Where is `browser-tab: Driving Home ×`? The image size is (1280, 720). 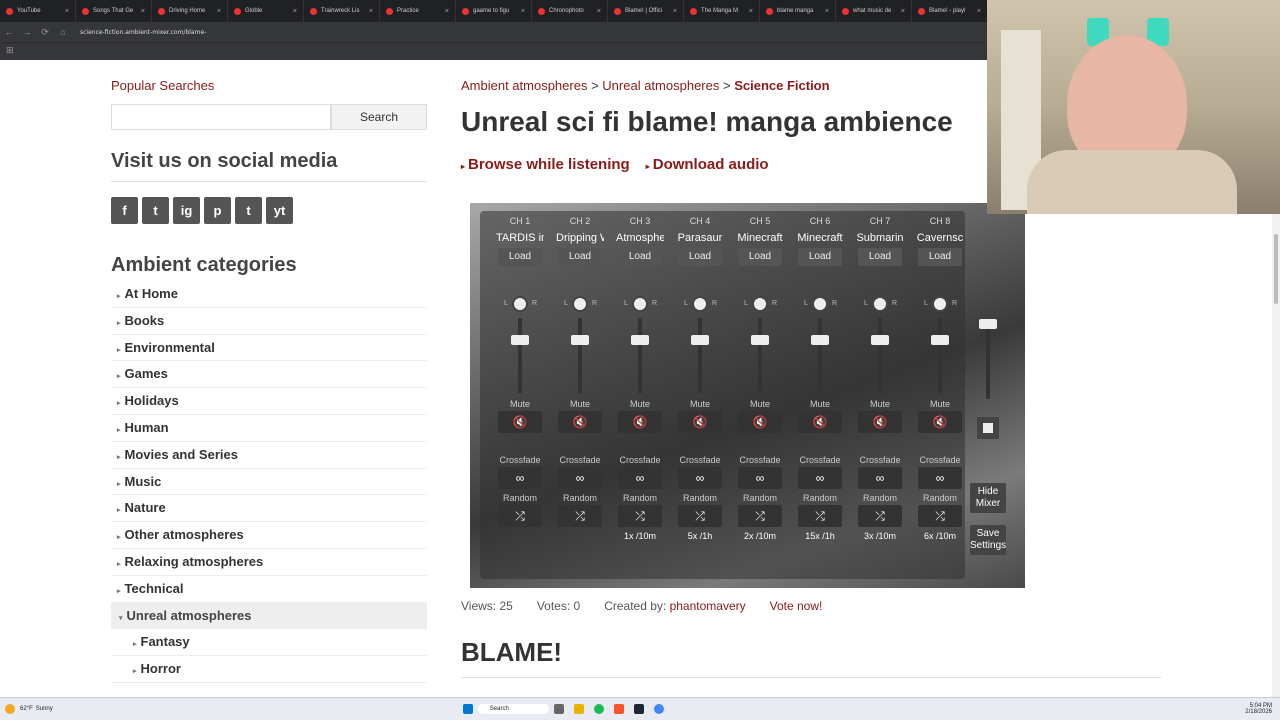 browser-tab: Driving Home × is located at coordinates (190, 11).